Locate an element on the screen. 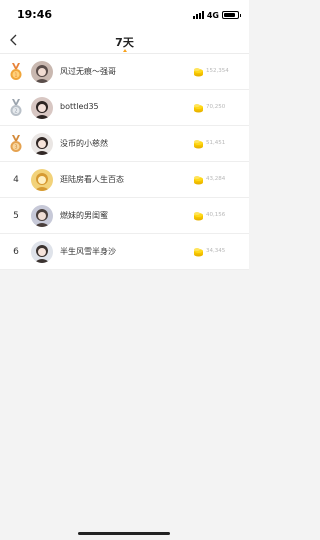 Image resolution: width=320 pixels, height=540 pixels. coin-score: 40,156 is located at coordinates (216, 215).